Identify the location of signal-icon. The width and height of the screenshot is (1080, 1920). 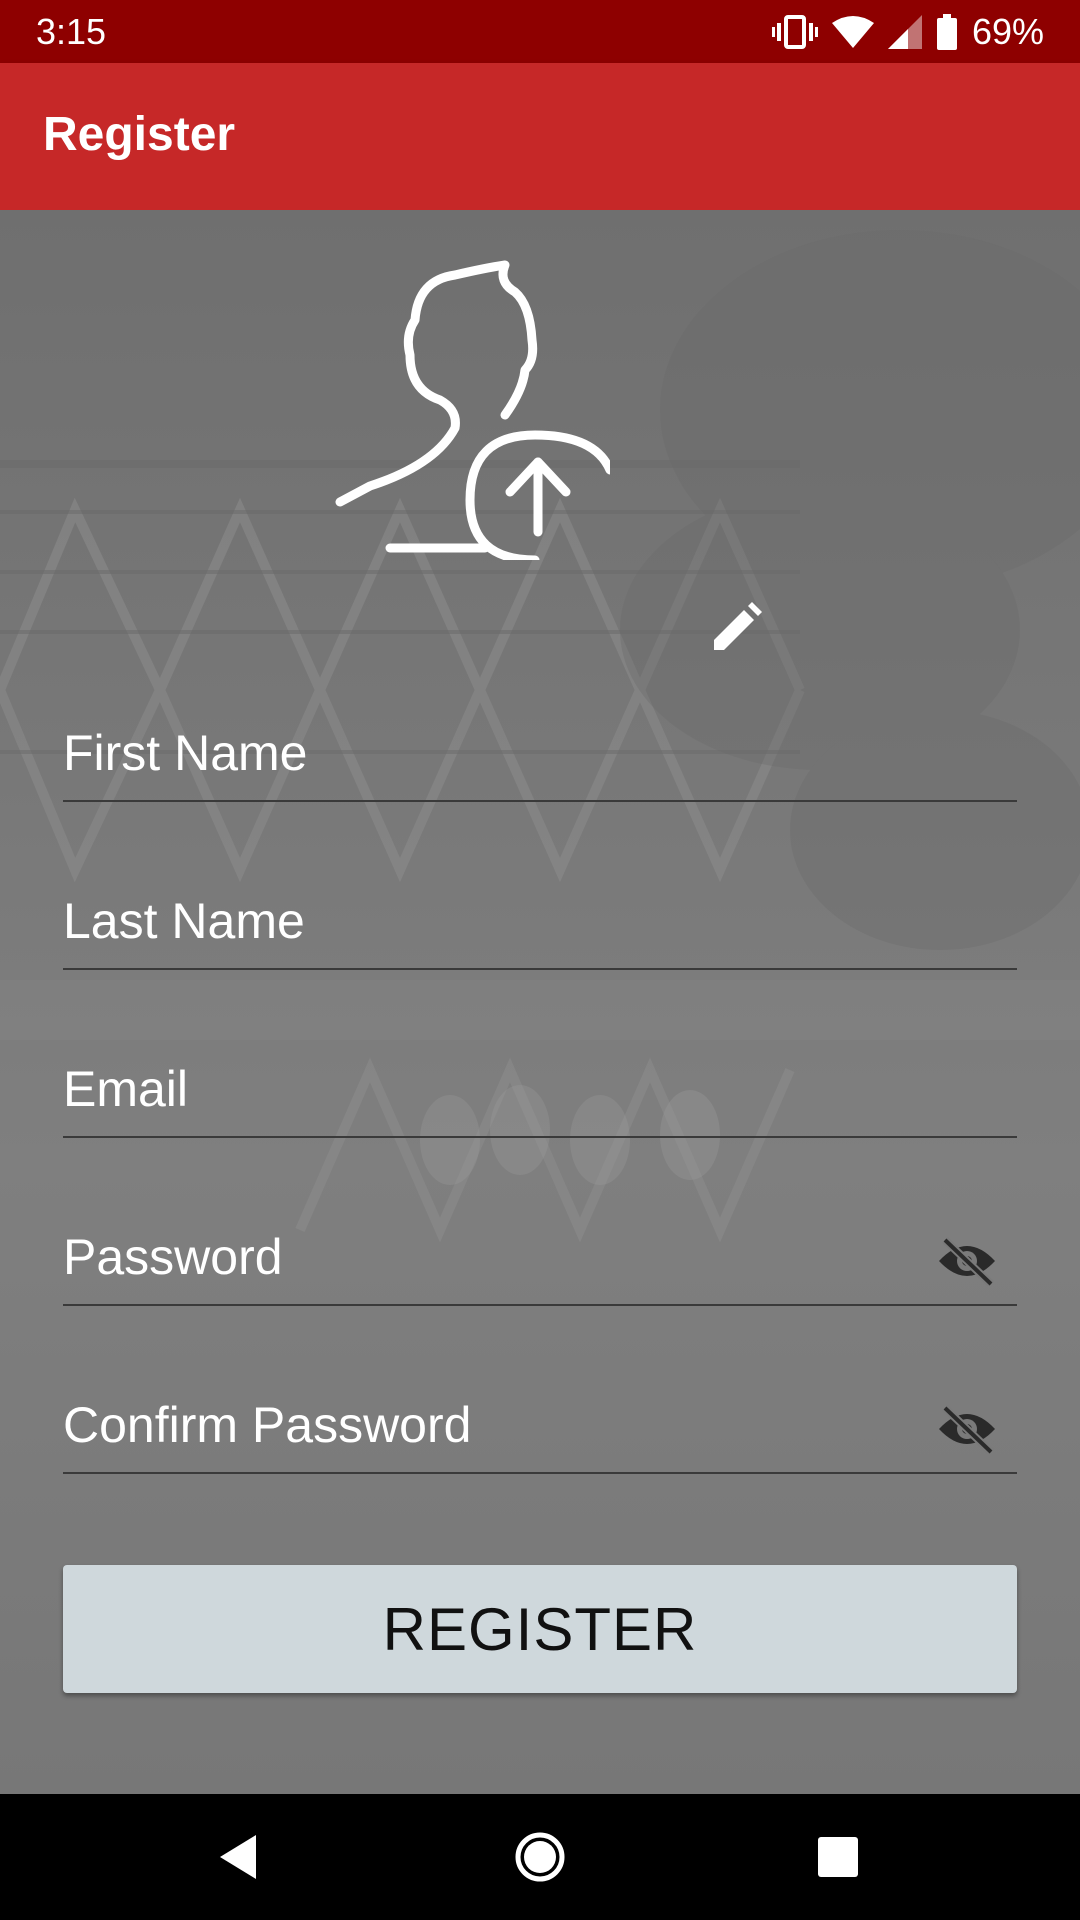
(904, 32).